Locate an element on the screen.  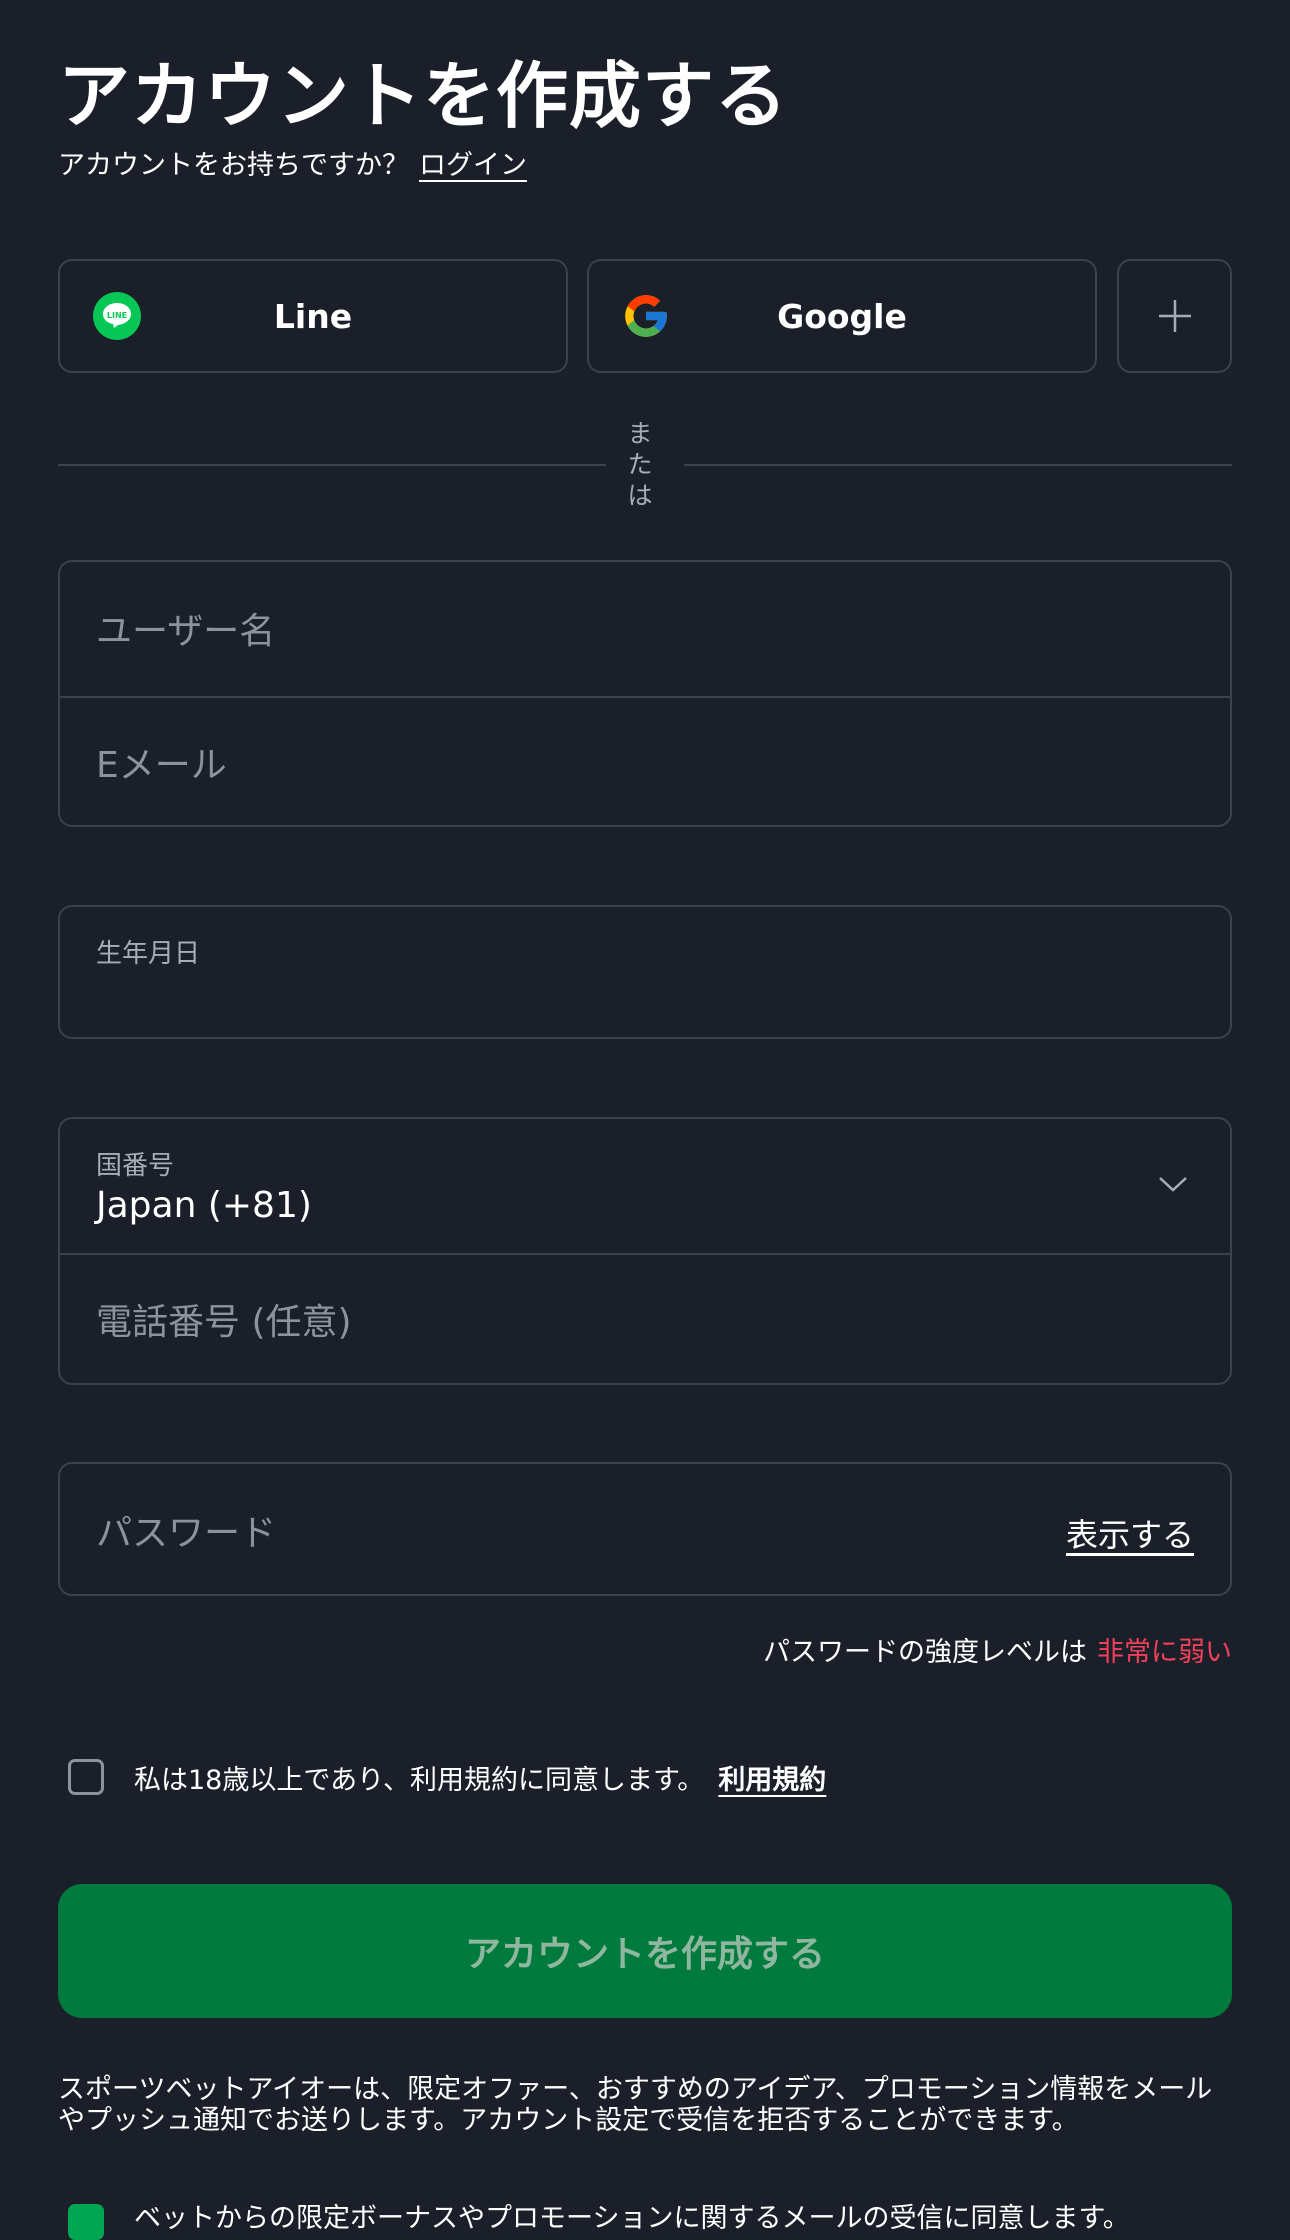
email-placeholder: Eメール is located at coordinates (161, 765).